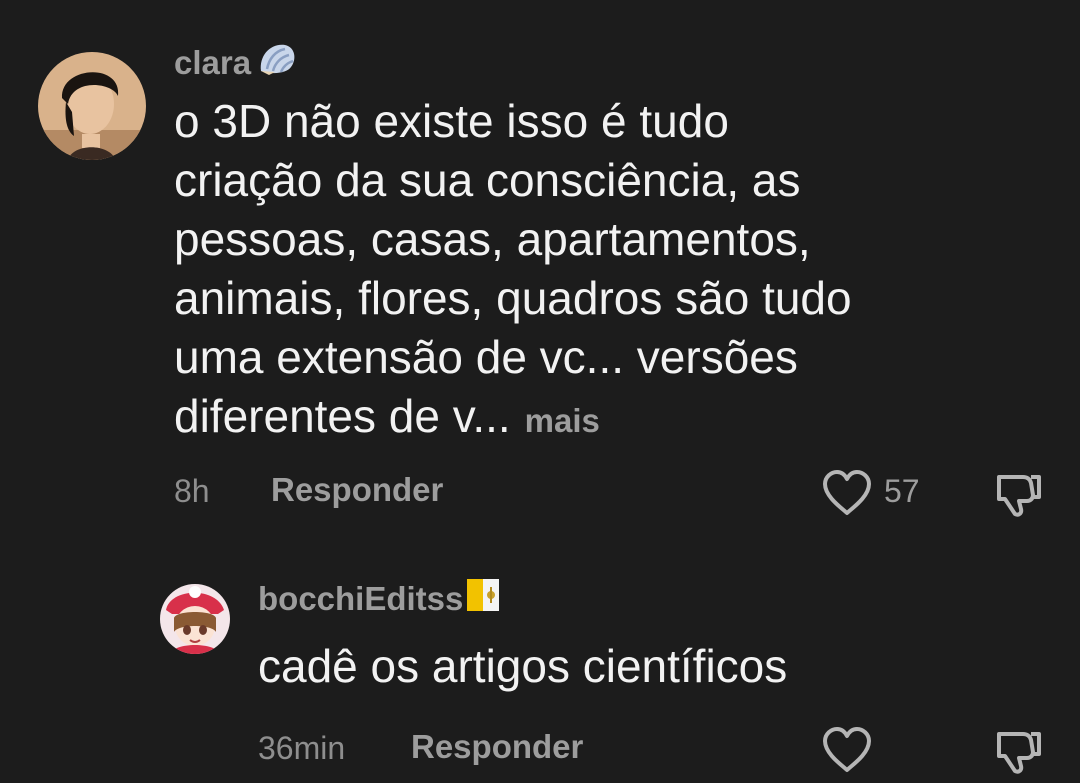  What do you see at coordinates (562, 420) in the screenshot?
I see `more-link: mais` at bounding box center [562, 420].